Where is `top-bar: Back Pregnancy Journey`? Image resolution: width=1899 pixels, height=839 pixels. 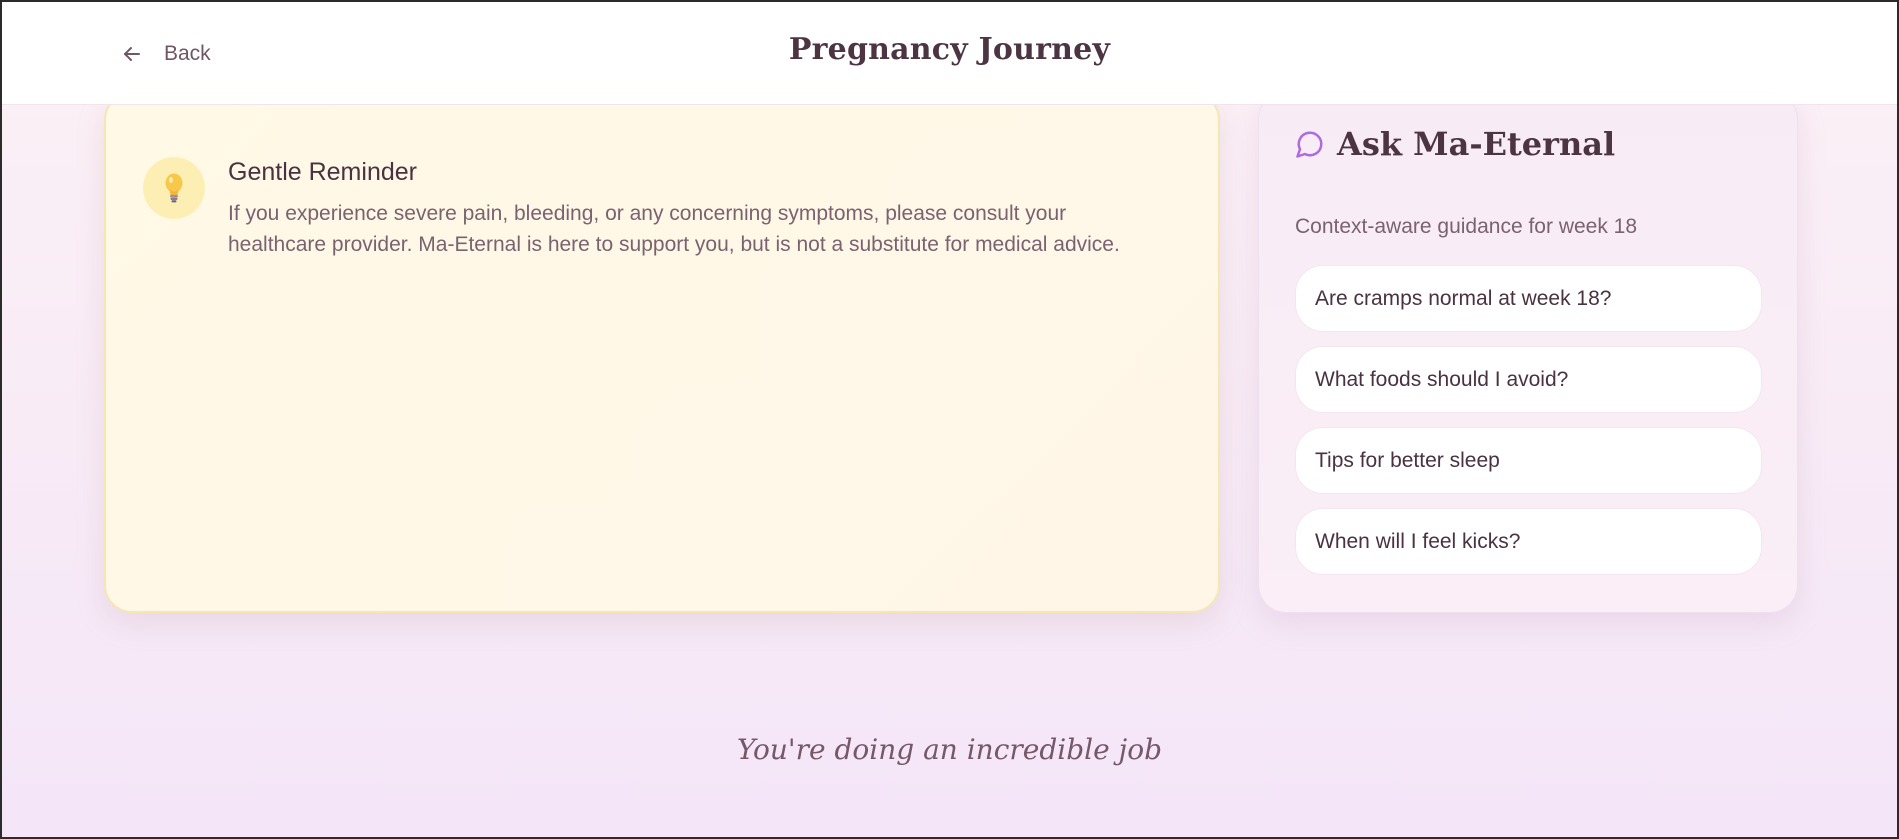
top-bar: Back Pregnancy Journey is located at coordinates (949, 53).